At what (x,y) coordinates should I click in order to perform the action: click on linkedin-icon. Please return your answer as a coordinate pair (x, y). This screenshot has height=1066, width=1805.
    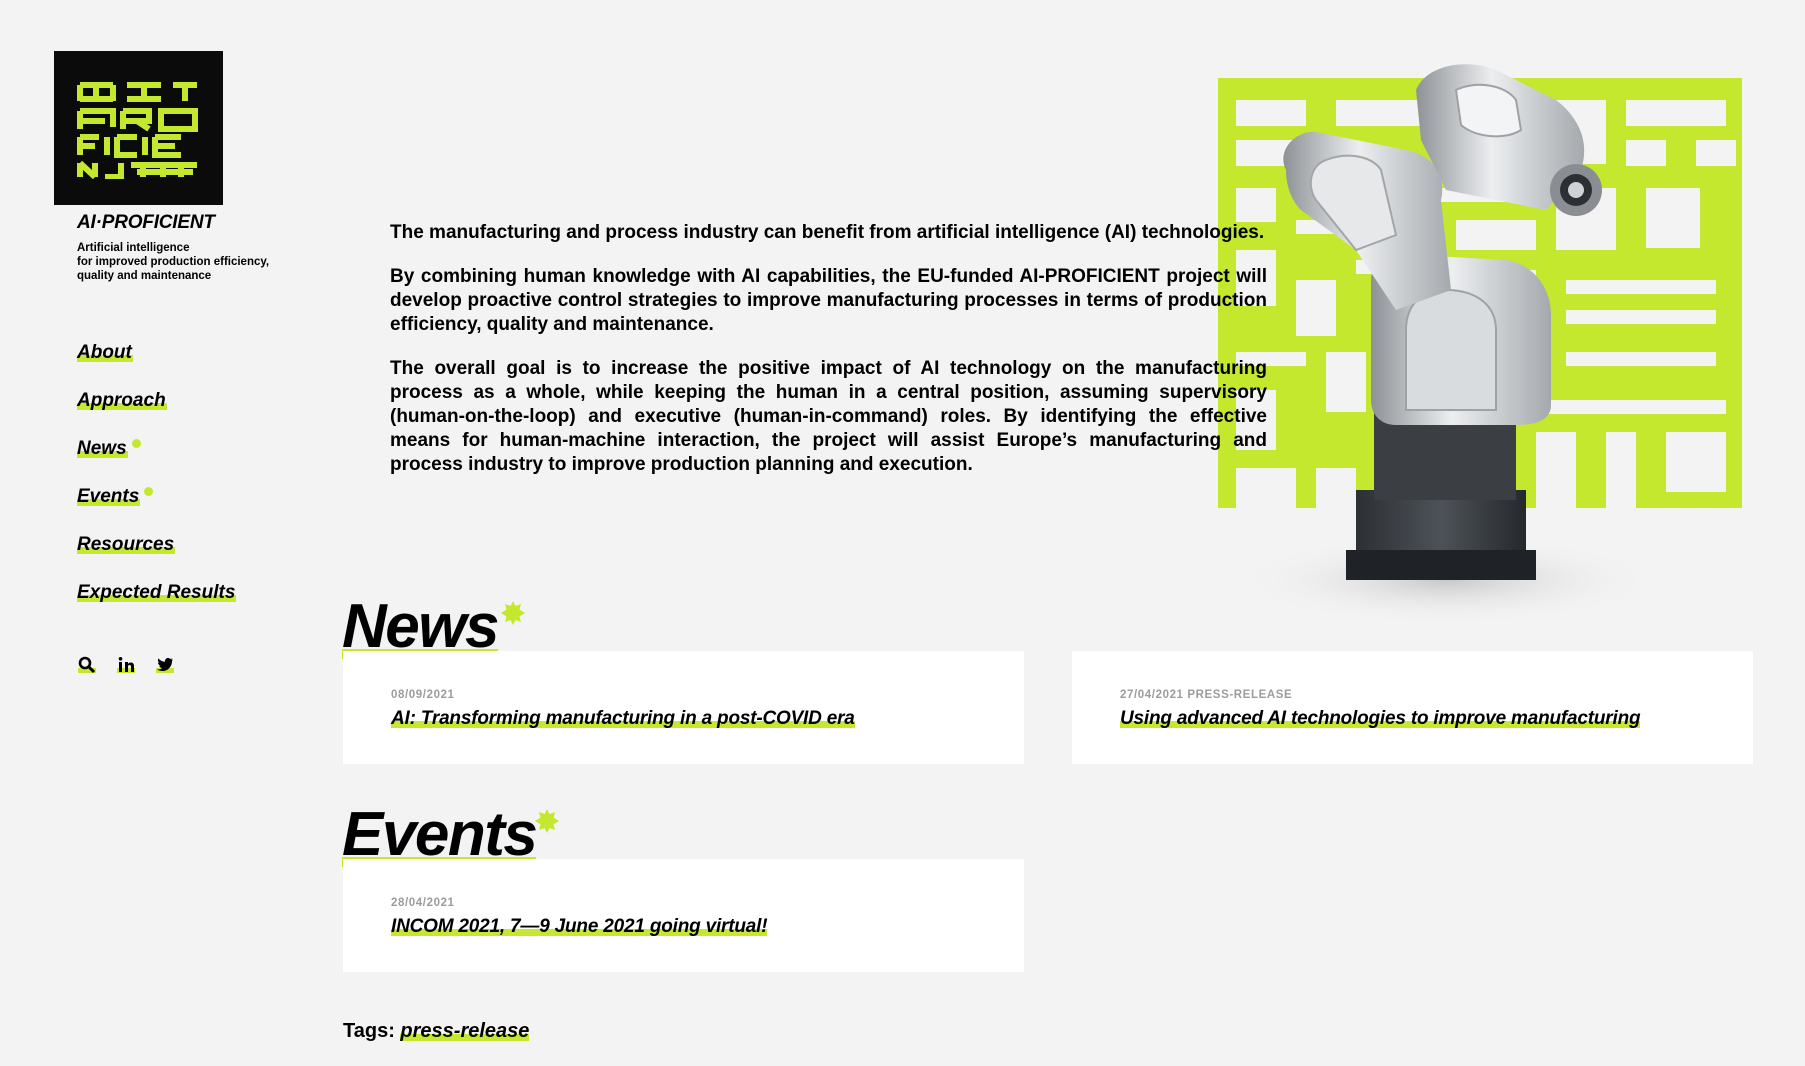
    Looking at the image, I should click on (125, 664).